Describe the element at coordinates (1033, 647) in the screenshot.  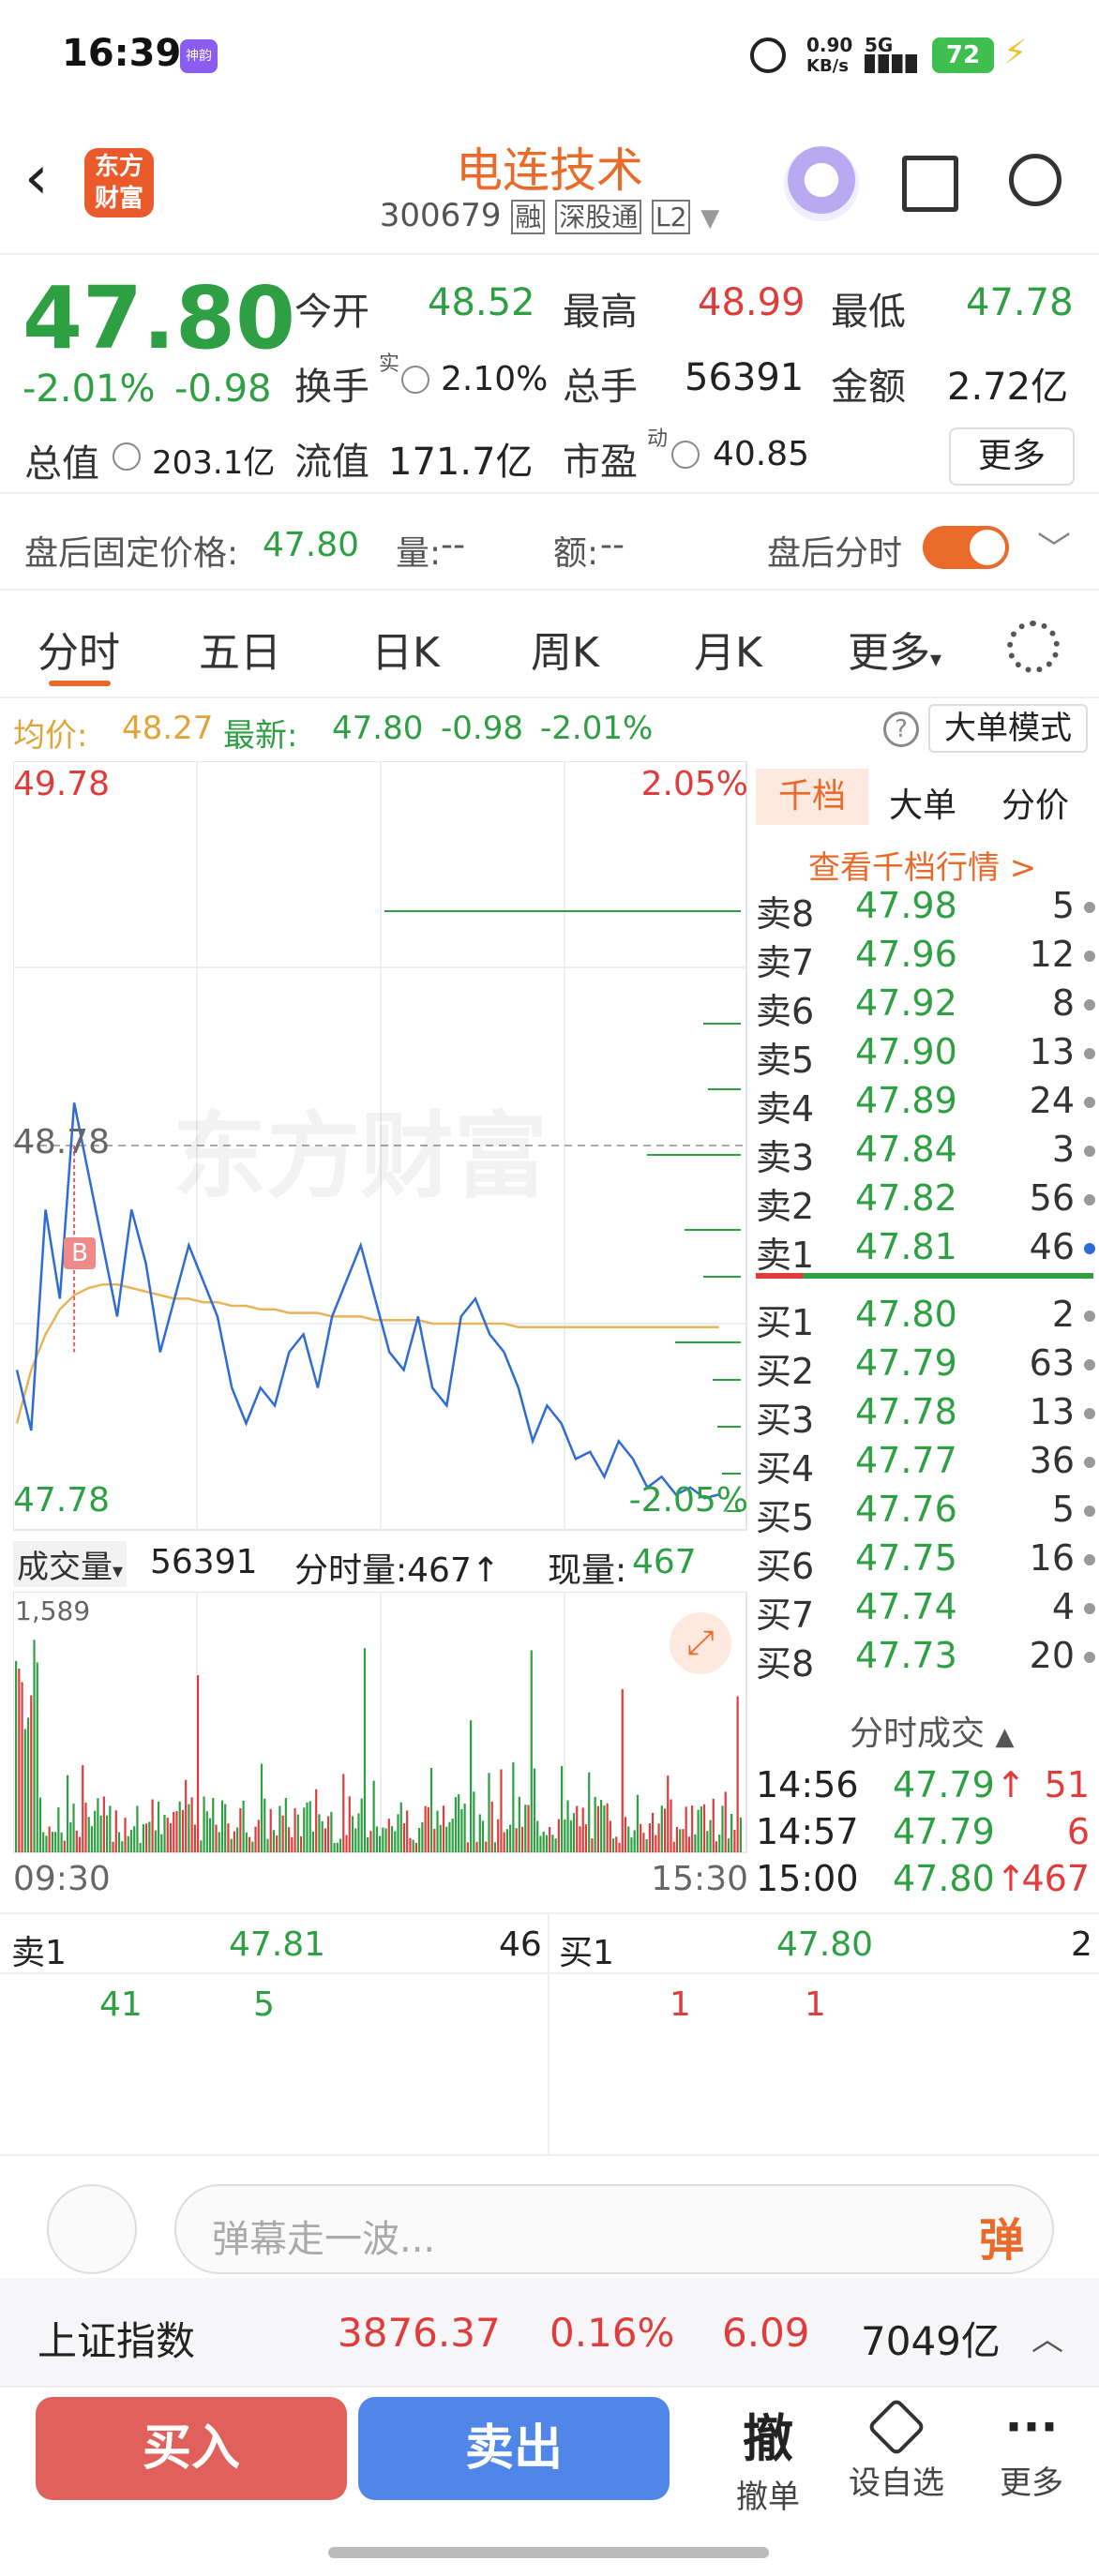
I see `gear-icon` at that location.